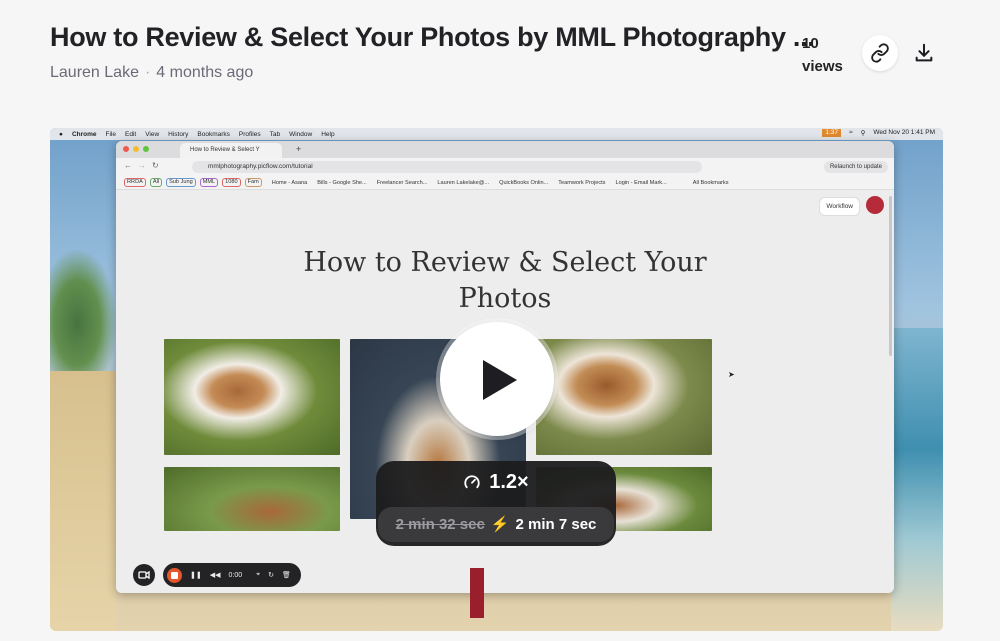 The image size is (1000, 641). What do you see at coordinates (181, 182) in the screenshot?
I see `bookmark-chip: Sub Jung` at bounding box center [181, 182].